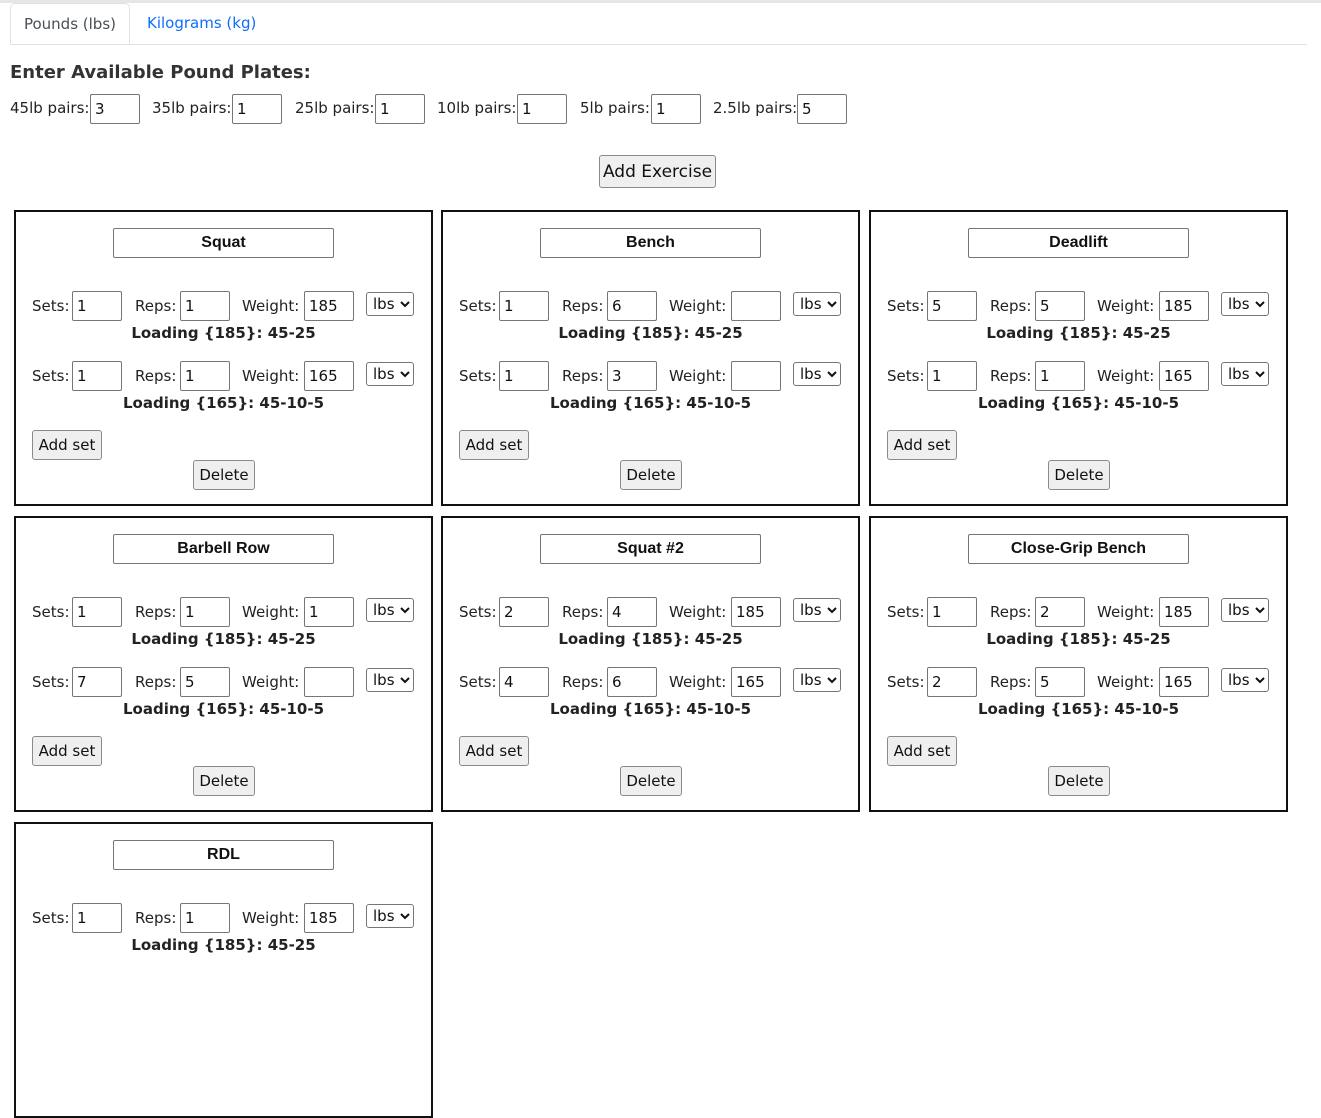  I want to click on tab-kilograms: Kilograms (kg), so click(201, 23).